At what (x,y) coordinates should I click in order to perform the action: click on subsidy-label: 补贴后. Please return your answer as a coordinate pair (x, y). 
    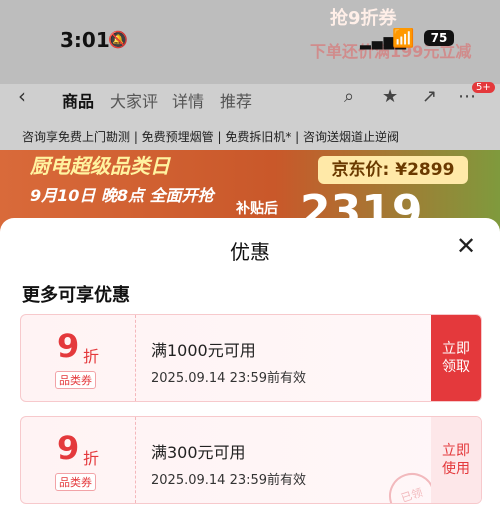
    Looking at the image, I should click on (257, 209).